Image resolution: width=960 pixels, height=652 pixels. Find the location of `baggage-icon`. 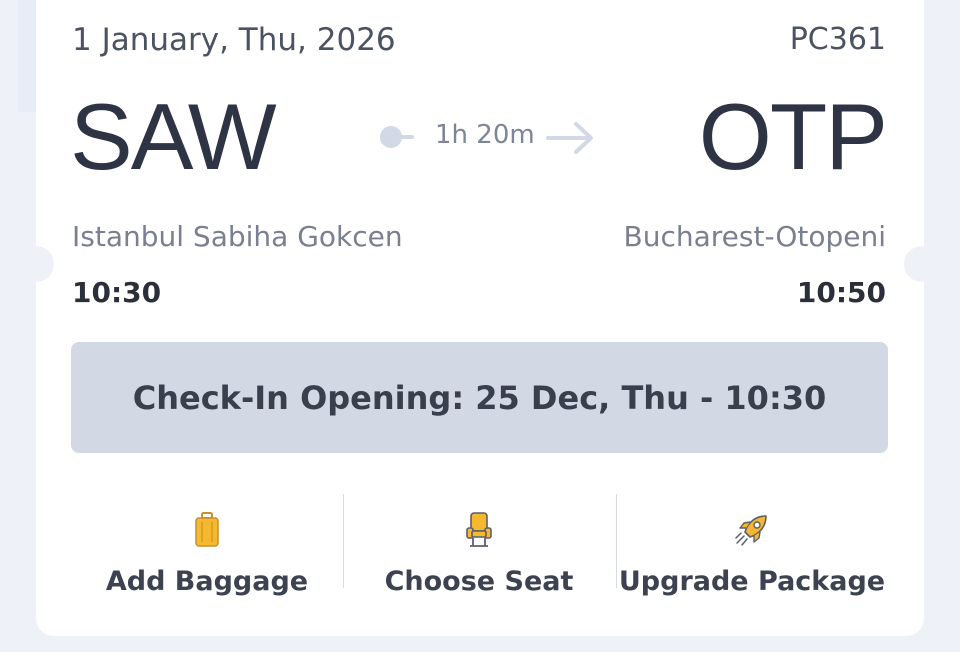

baggage-icon is located at coordinates (207, 529).